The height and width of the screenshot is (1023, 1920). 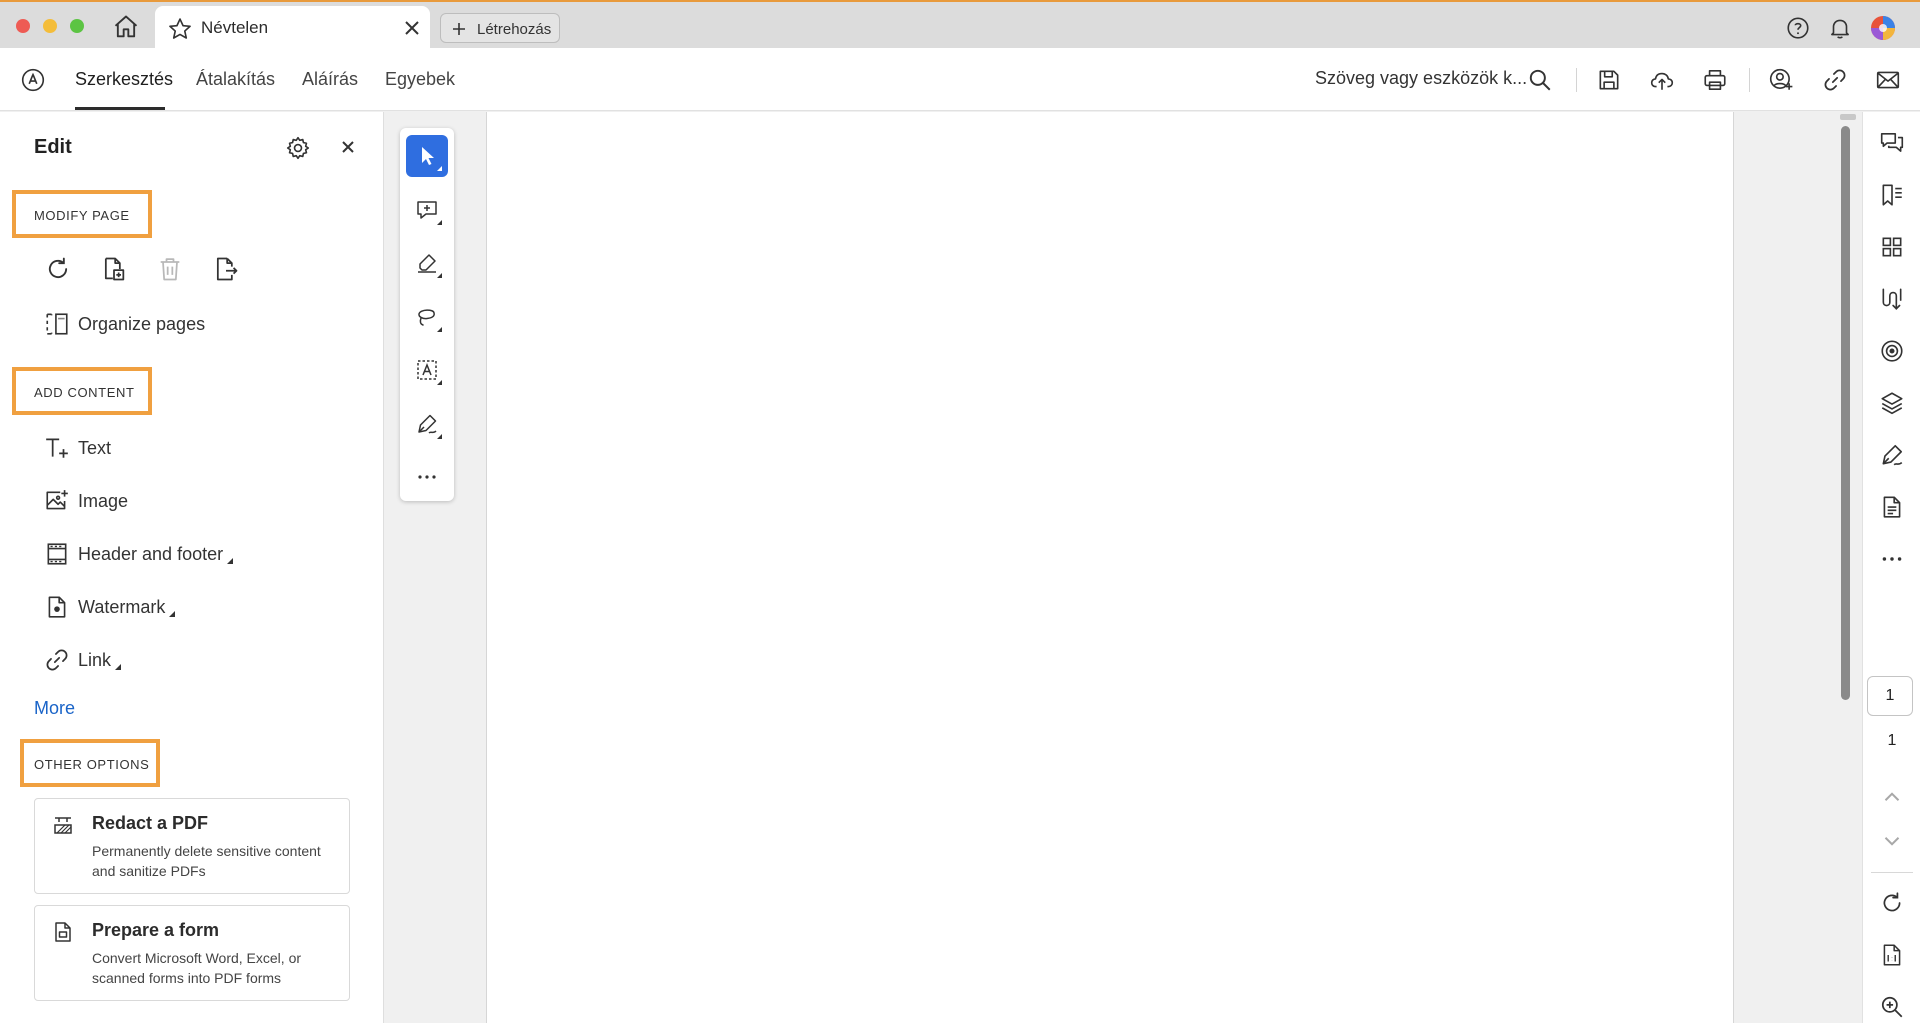 I want to click on insert-page-icon, so click(x=114, y=269).